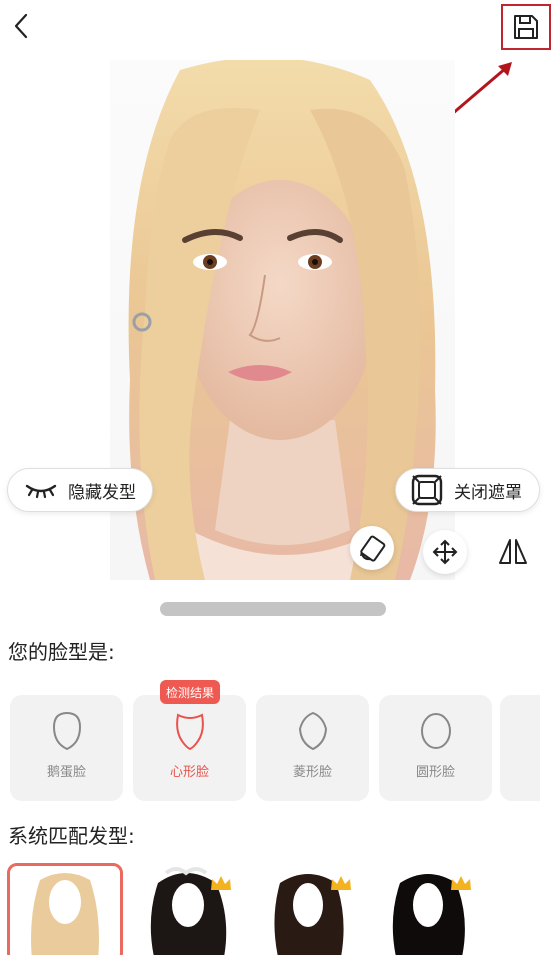 The image size is (555, 955). I want to click on hide-hairstyle-label: 隐藏发型, so click(102, 492).